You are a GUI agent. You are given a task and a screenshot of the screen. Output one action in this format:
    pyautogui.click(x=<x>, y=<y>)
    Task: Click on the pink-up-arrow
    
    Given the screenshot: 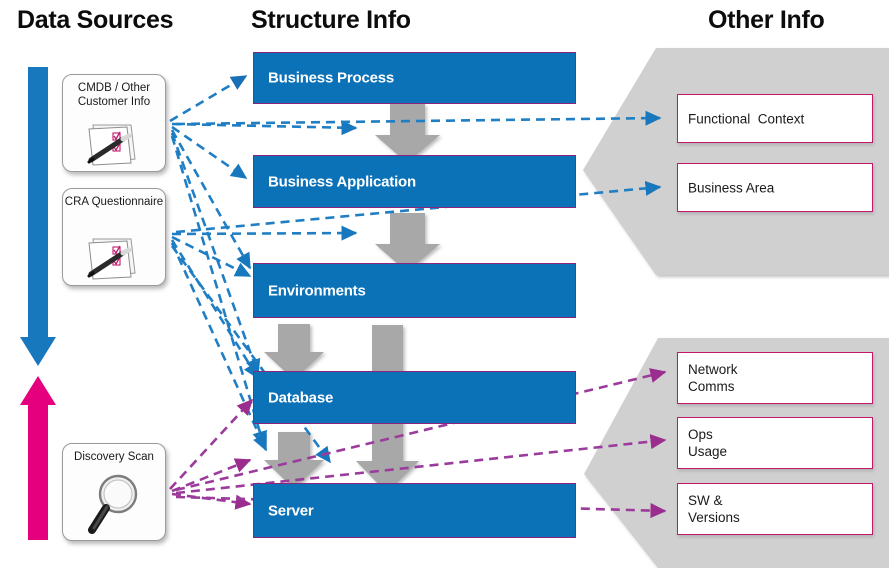 What is the action you would take?
    pyautogui.click(x=38, y=458)
    